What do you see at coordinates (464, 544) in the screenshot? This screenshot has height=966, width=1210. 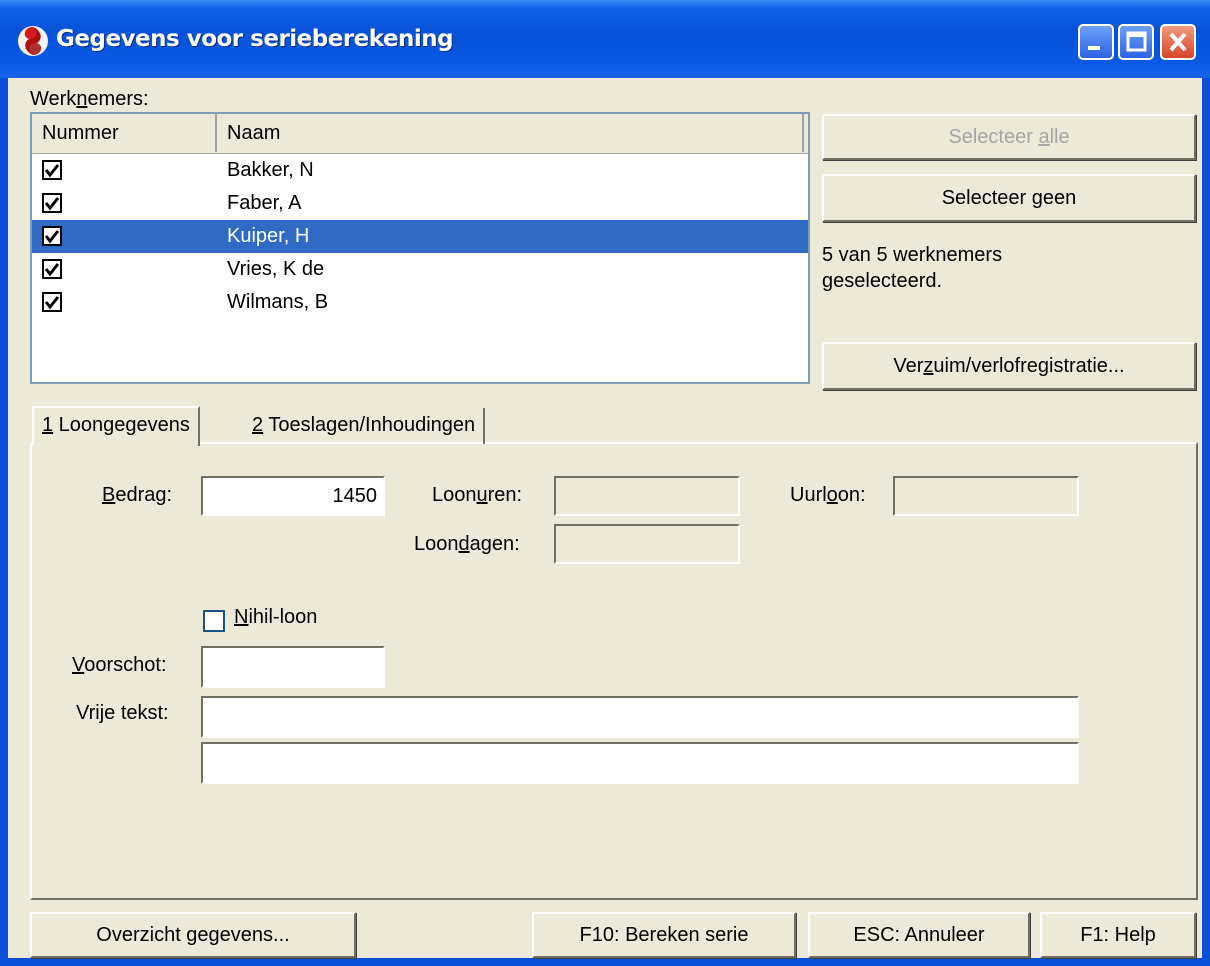 I see `label-accel: d` at bounding box center [464, 544].